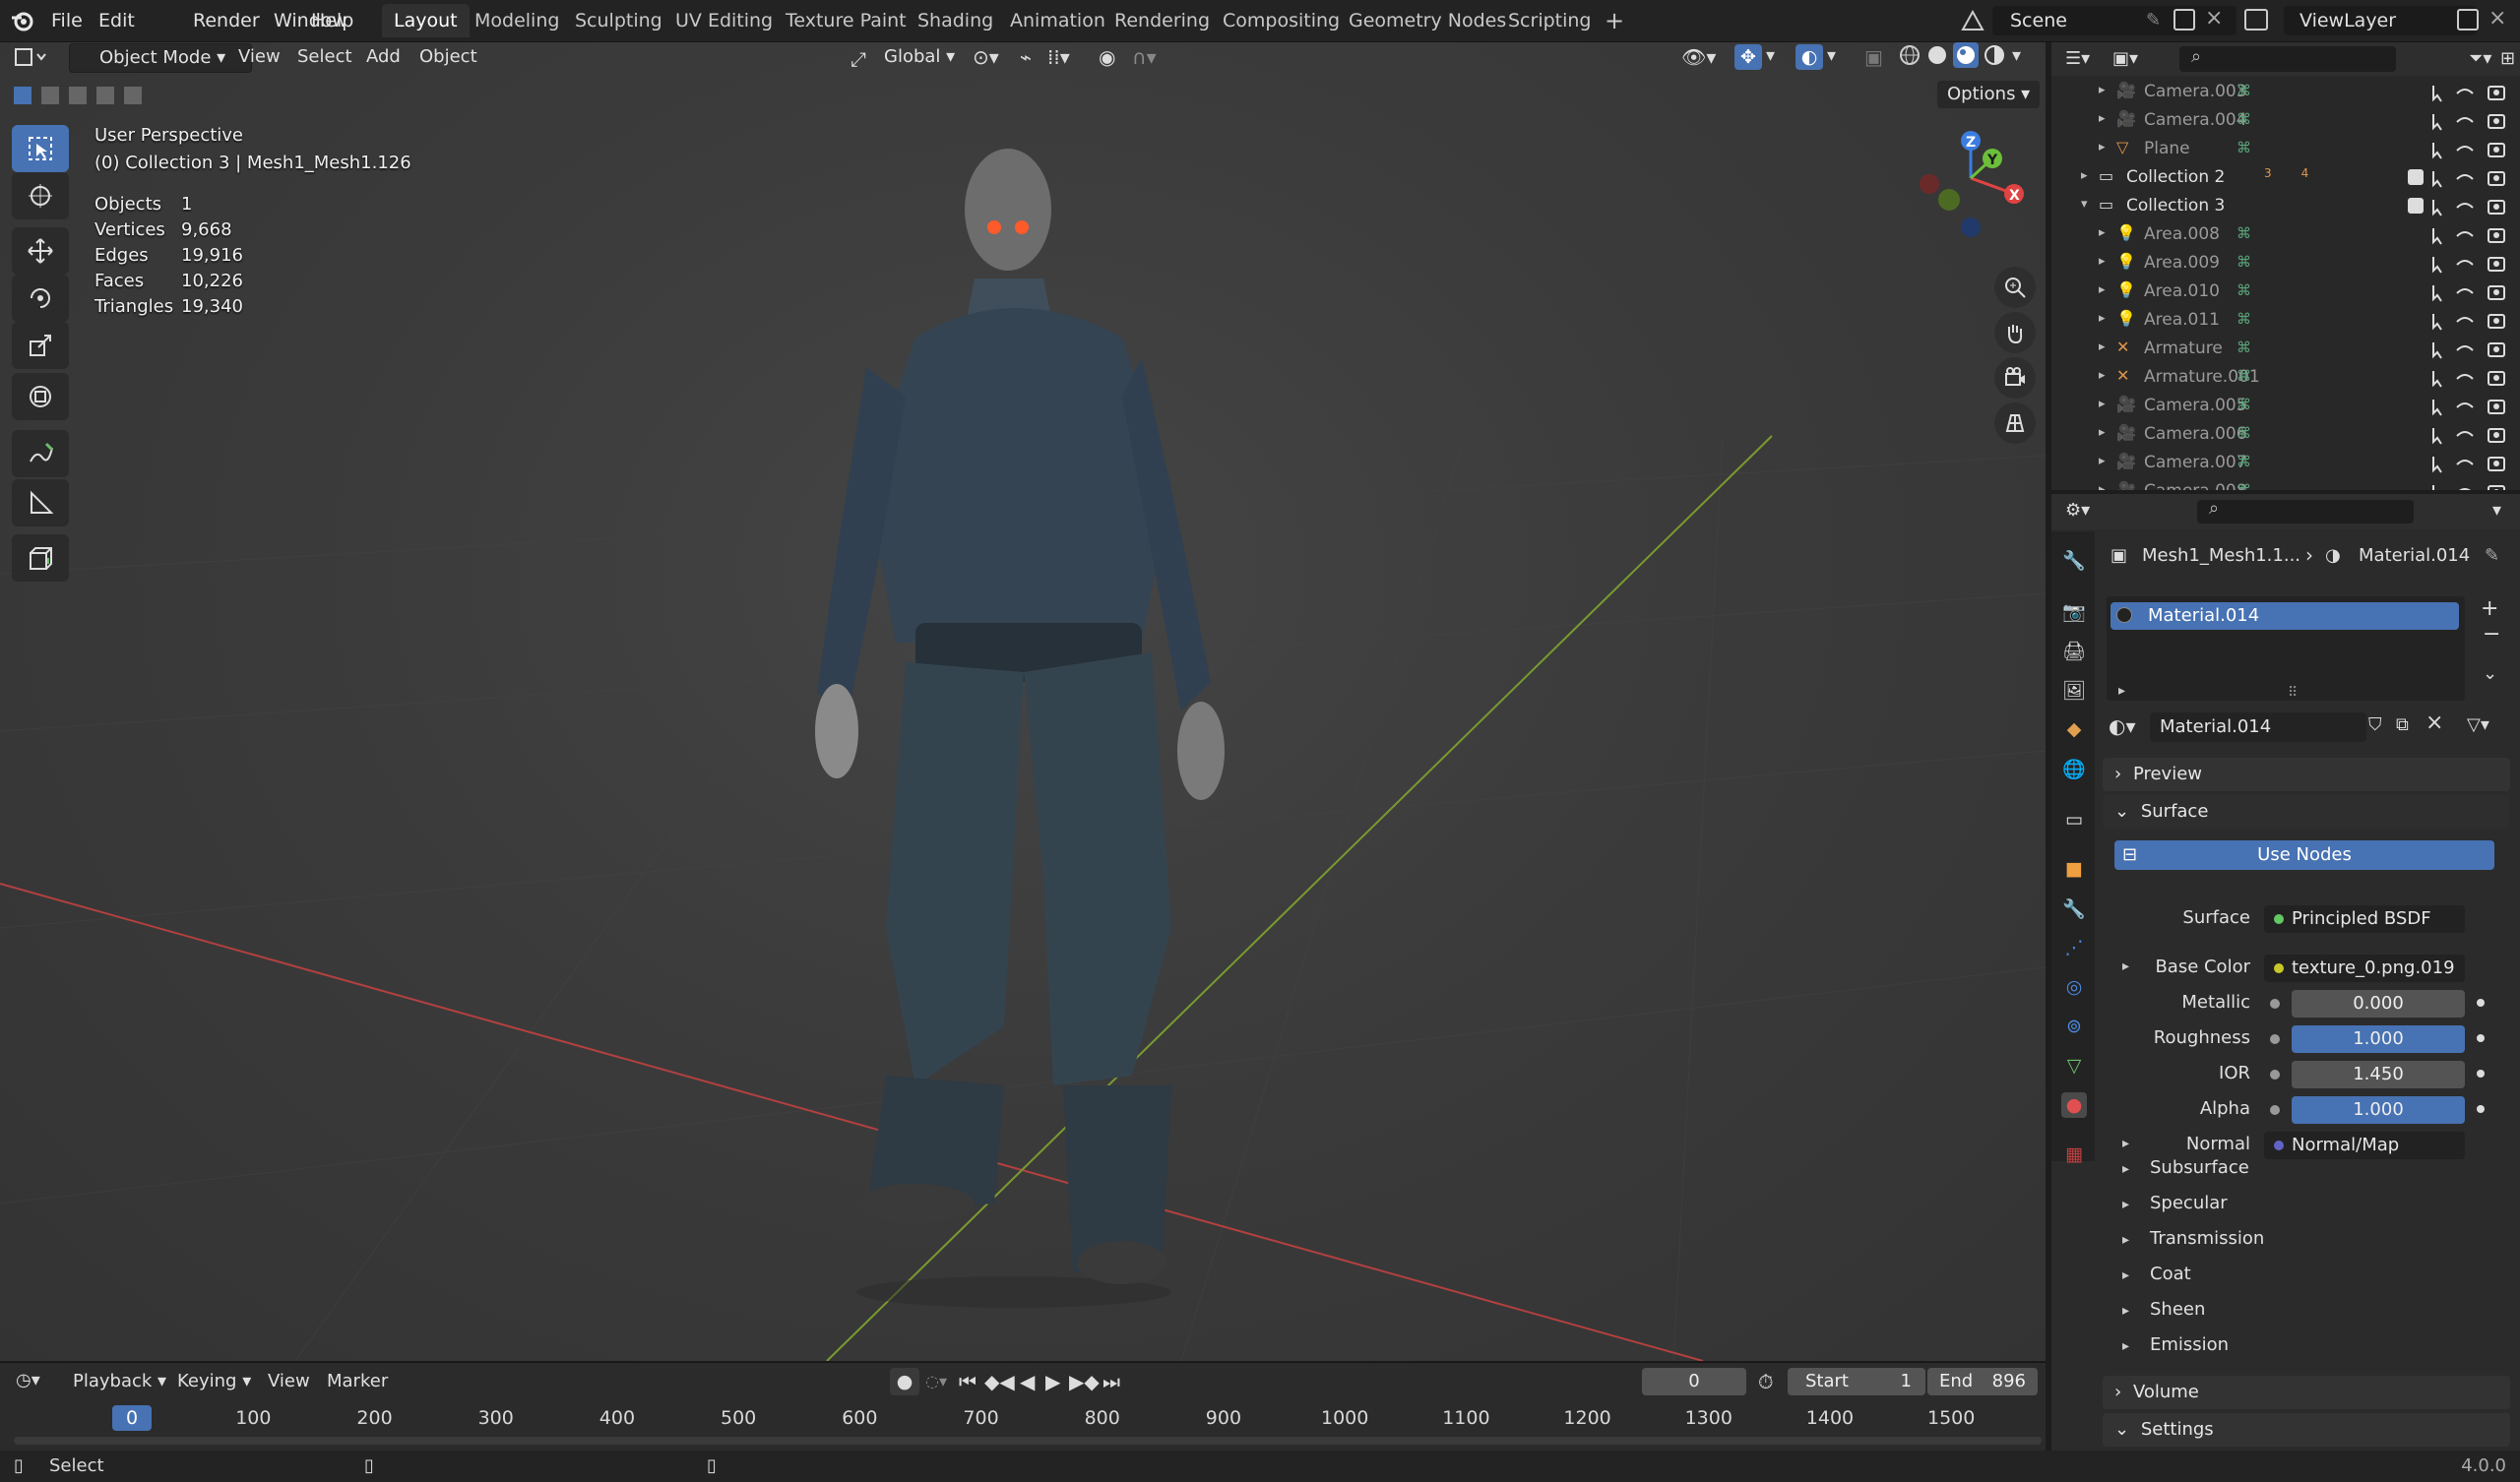  Describe the element at coordinates (2074, 560) in the screenshot. I see `tool-settings-icon: 🔧` at that location.